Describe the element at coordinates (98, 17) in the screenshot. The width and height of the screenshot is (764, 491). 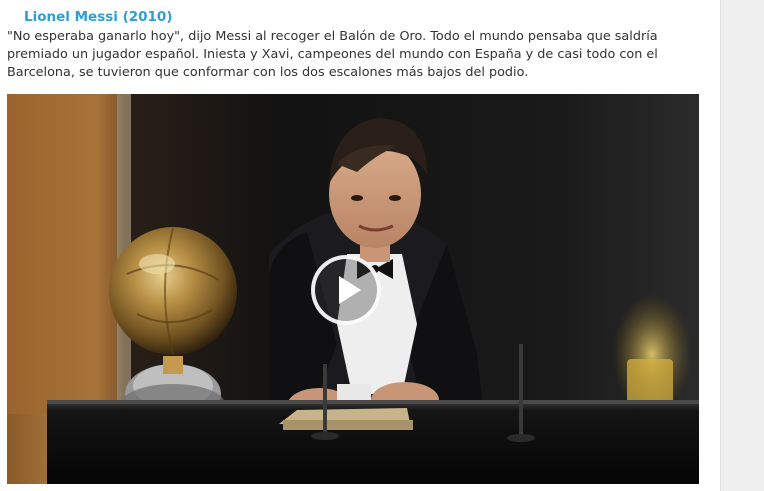
I see `article-title: Lionel Messi (2010)` at that location.